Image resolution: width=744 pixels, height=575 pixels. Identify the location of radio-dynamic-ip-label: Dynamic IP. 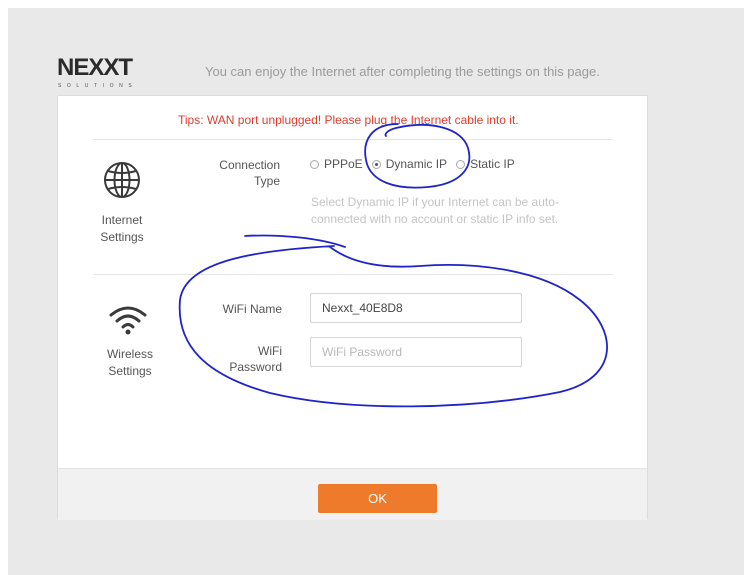
(416, 164).